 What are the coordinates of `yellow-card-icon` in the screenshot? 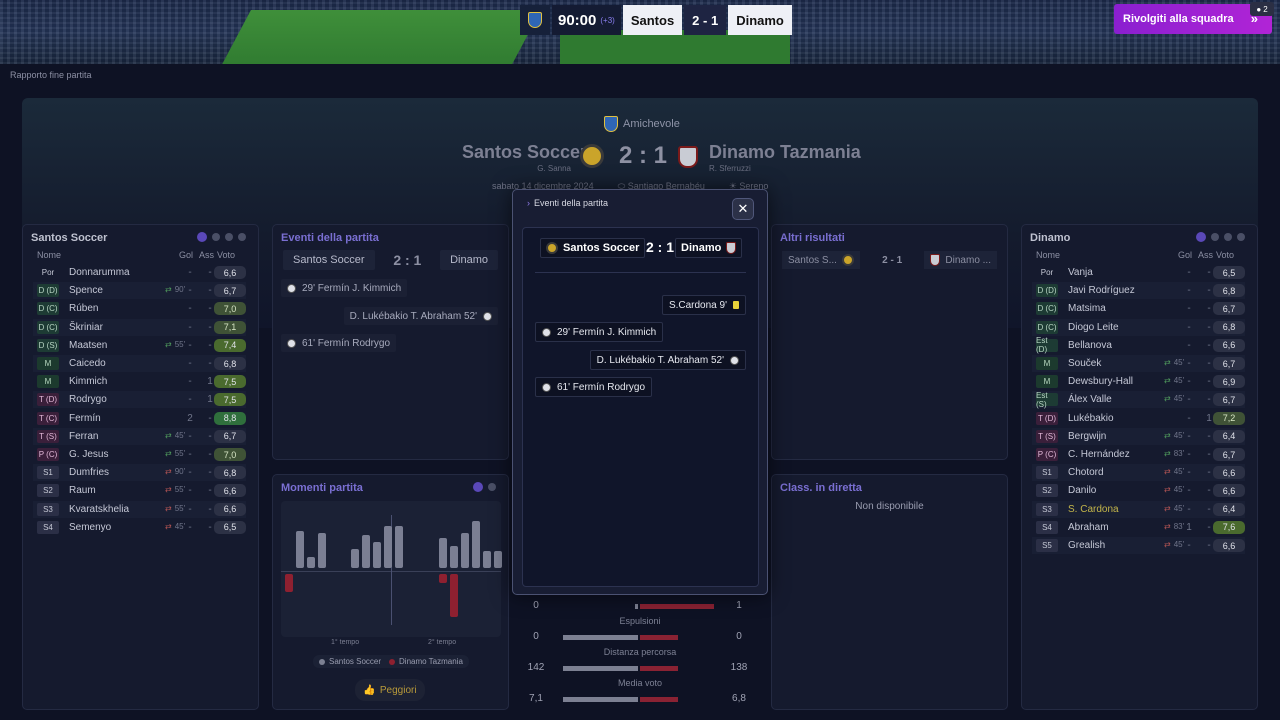 It's located at (736, 305).